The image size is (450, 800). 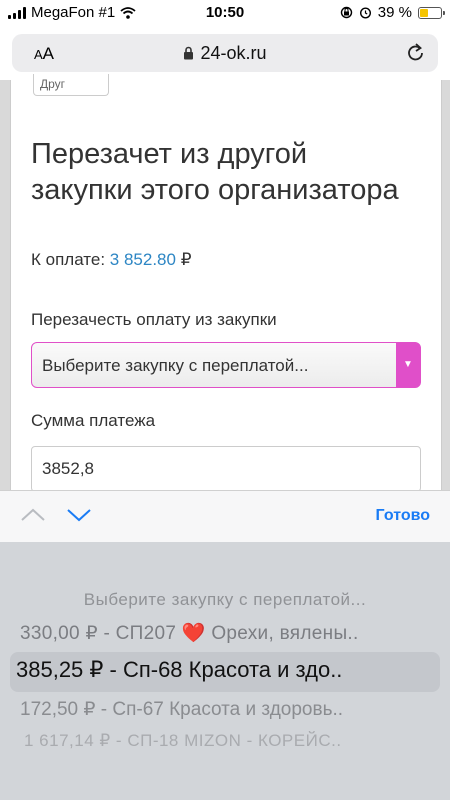 I want to click on battery-fill, so click(x=424, y=12).